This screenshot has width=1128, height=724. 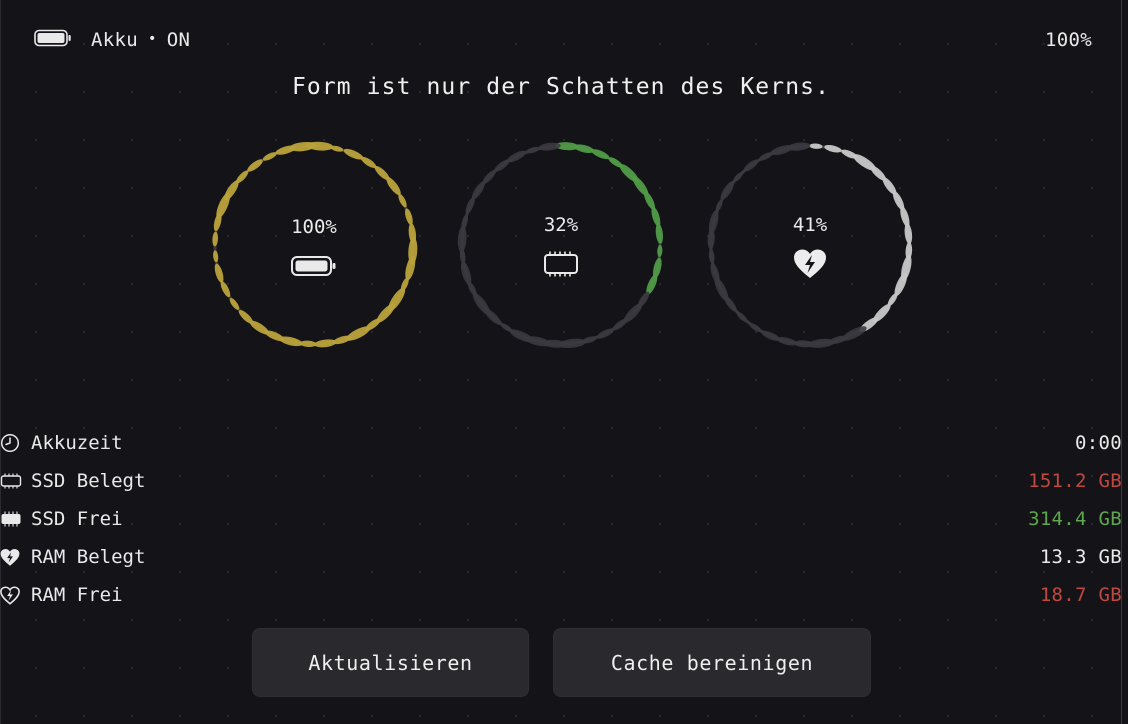 What do you see at coordinates (11, 481) in the screenshot?
I see `chip-outline-icon` at bounding box center [11, 481].